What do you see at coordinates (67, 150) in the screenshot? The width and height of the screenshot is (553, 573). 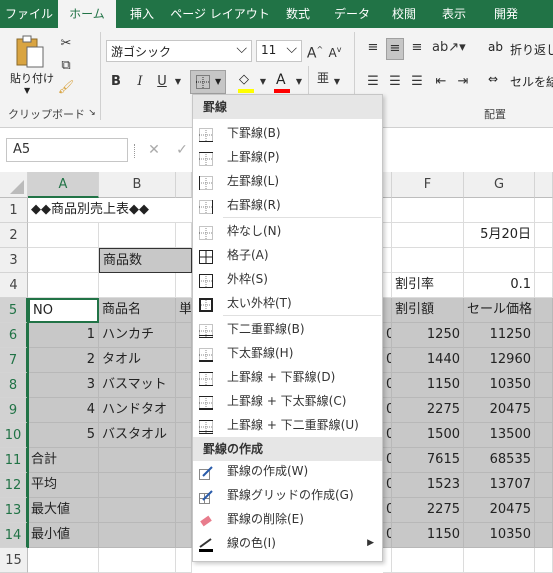 I see `name-box: A5` at bounding box center [67, 150].